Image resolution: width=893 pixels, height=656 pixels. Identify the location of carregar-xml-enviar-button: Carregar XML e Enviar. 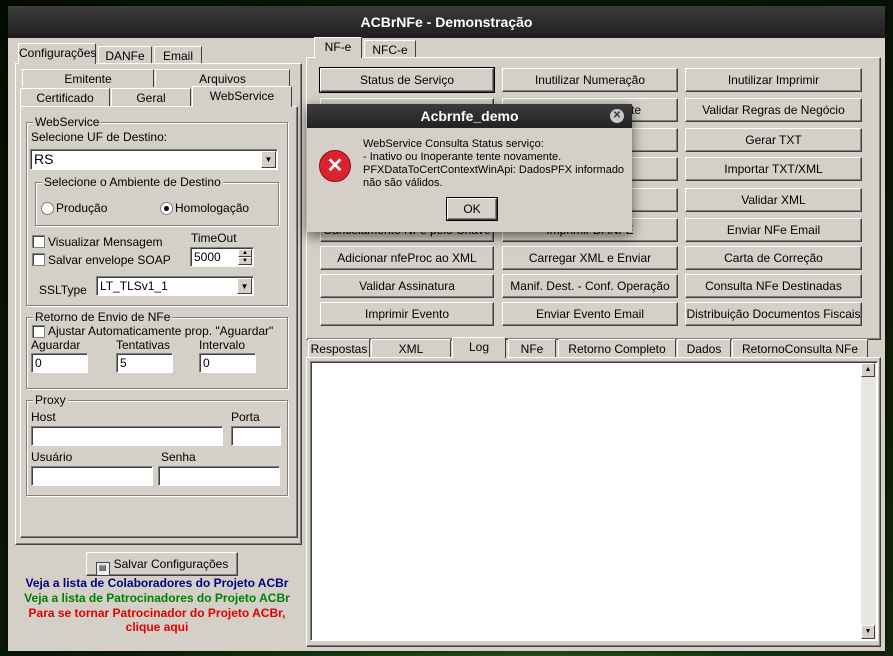
(590, 258).